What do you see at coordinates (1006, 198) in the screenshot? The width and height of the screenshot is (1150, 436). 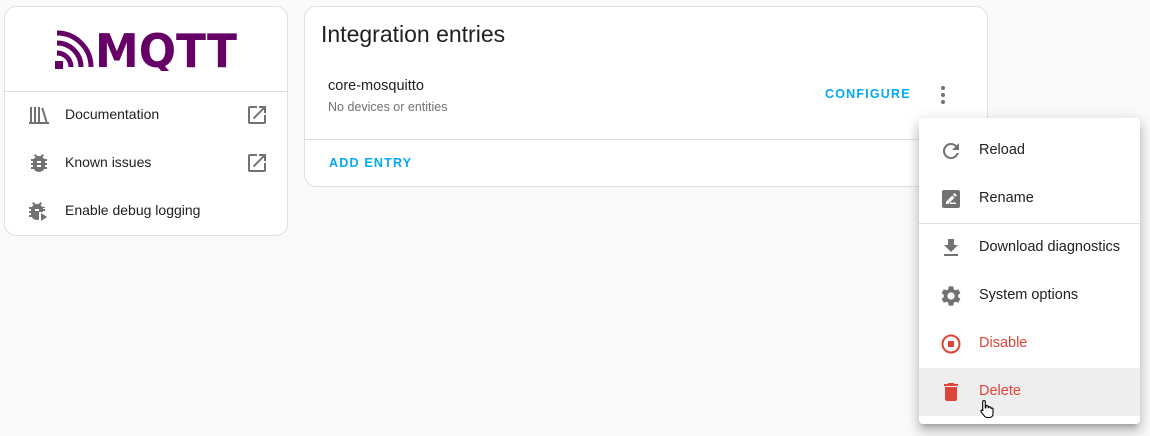 I see `menu-item-label: Rename` at bounding box center [1006, 198].